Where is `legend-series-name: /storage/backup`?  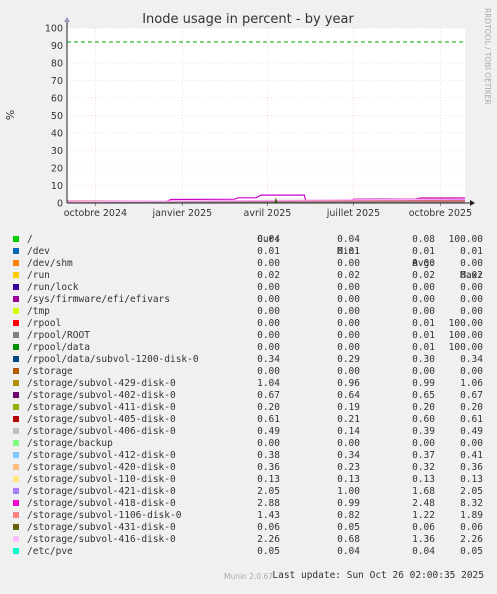
legend-series-name: /storage/backup is located at coordinates (70, 444).